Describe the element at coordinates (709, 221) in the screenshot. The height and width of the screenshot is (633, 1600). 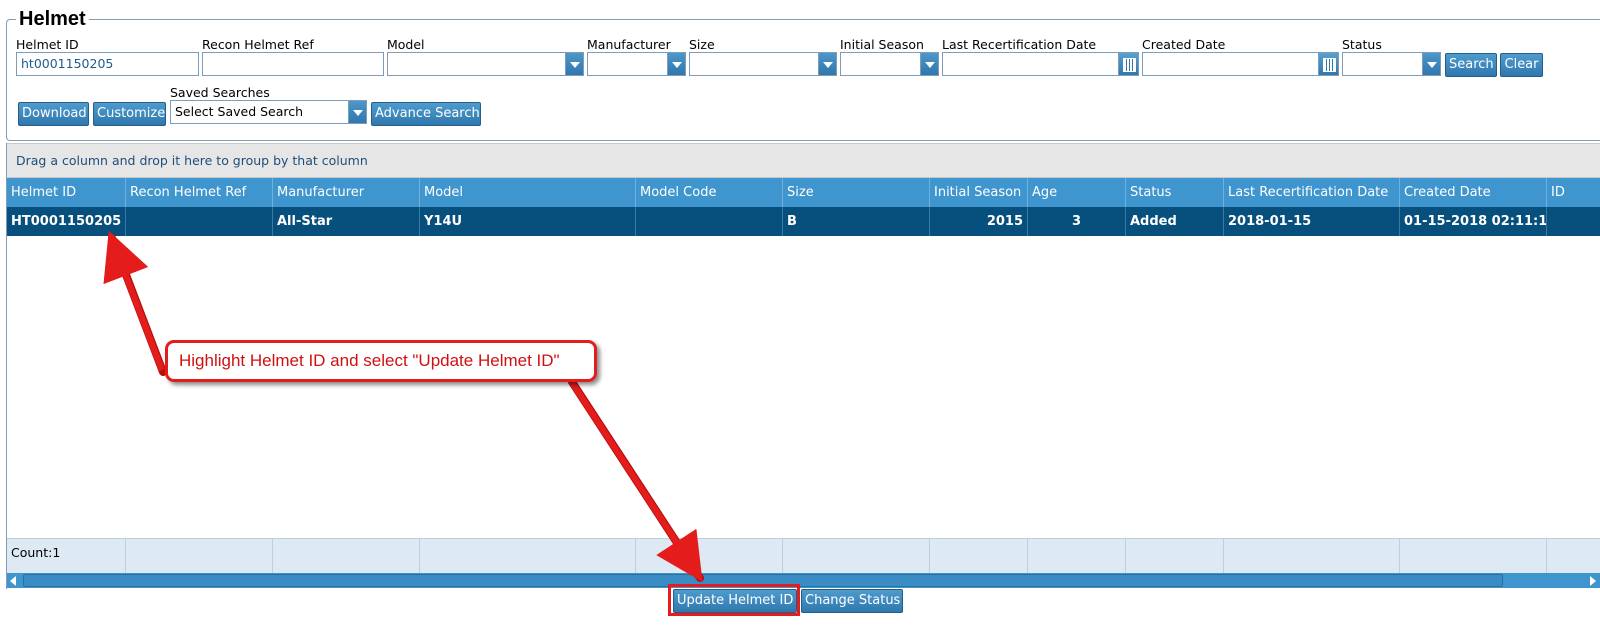
I see `cell-model-code` at that location.